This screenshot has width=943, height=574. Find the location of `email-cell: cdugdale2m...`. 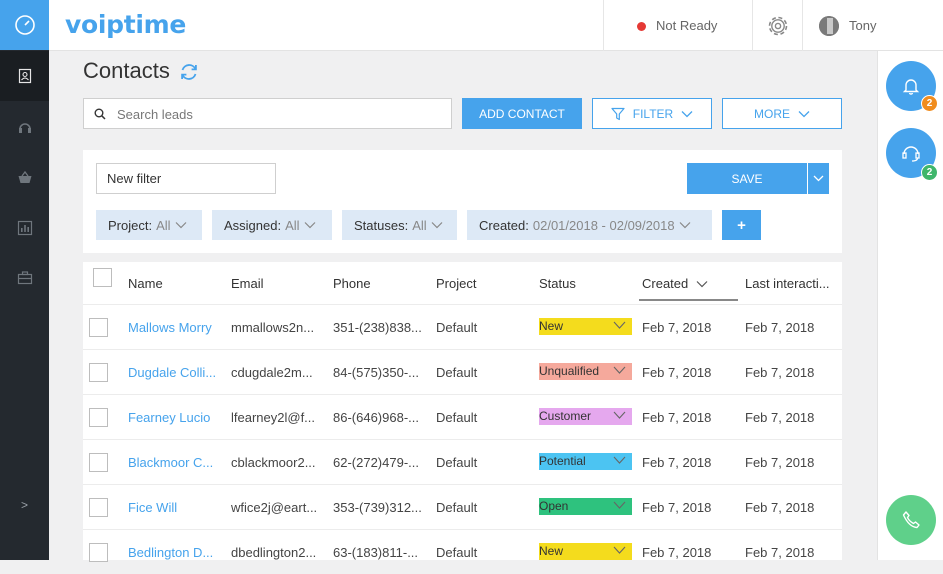

email-cell: cdugdale2m... is located at coordinates (272, 372).